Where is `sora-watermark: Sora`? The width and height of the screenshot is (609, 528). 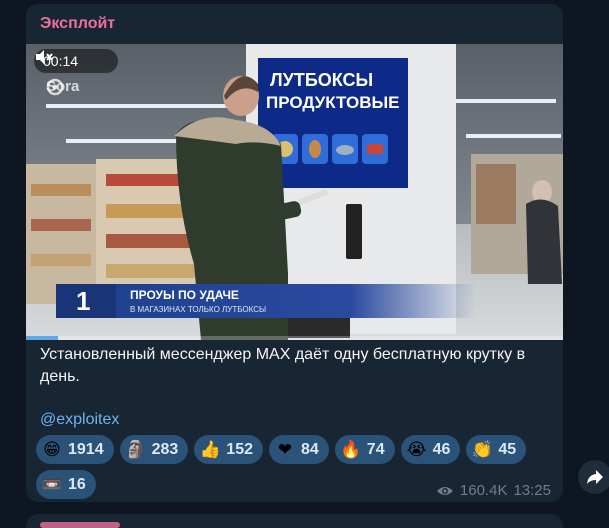
sora-watermark: Sora is located at coordinates (62, 87).